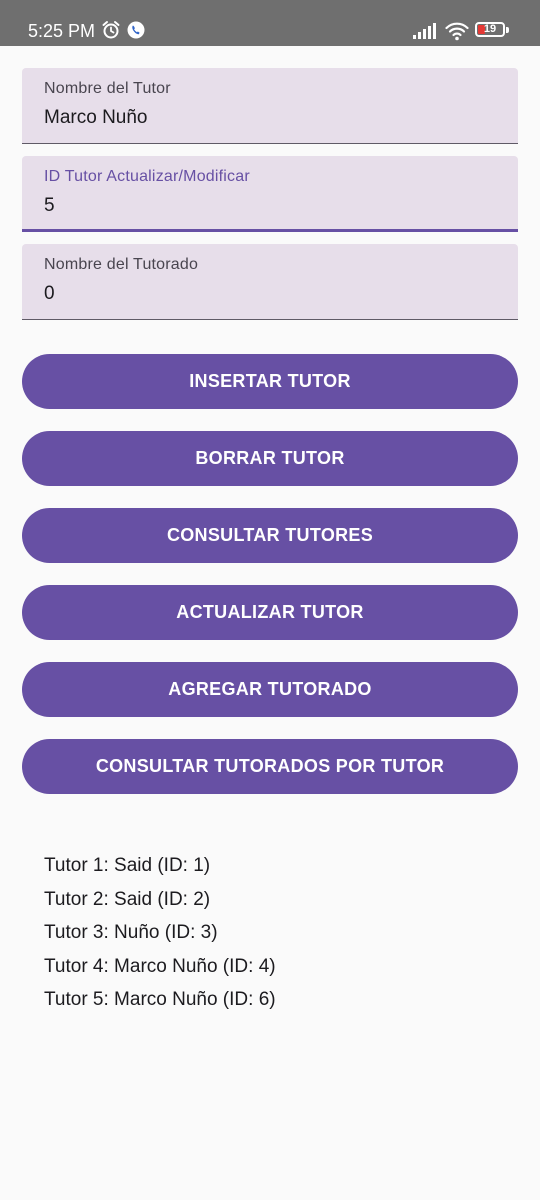 The height and width of the screenshot is (1200, 540). I want to click on battery-tip, so click(507, 30).